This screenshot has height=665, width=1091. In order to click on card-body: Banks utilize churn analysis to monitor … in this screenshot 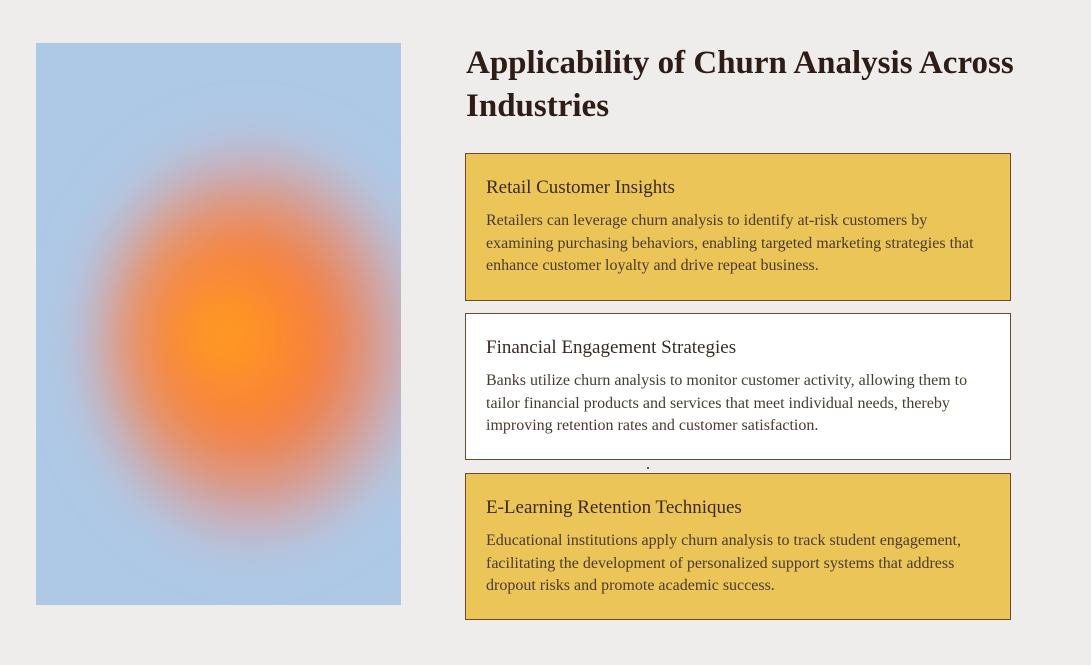, I will do `click(727, 403)`.